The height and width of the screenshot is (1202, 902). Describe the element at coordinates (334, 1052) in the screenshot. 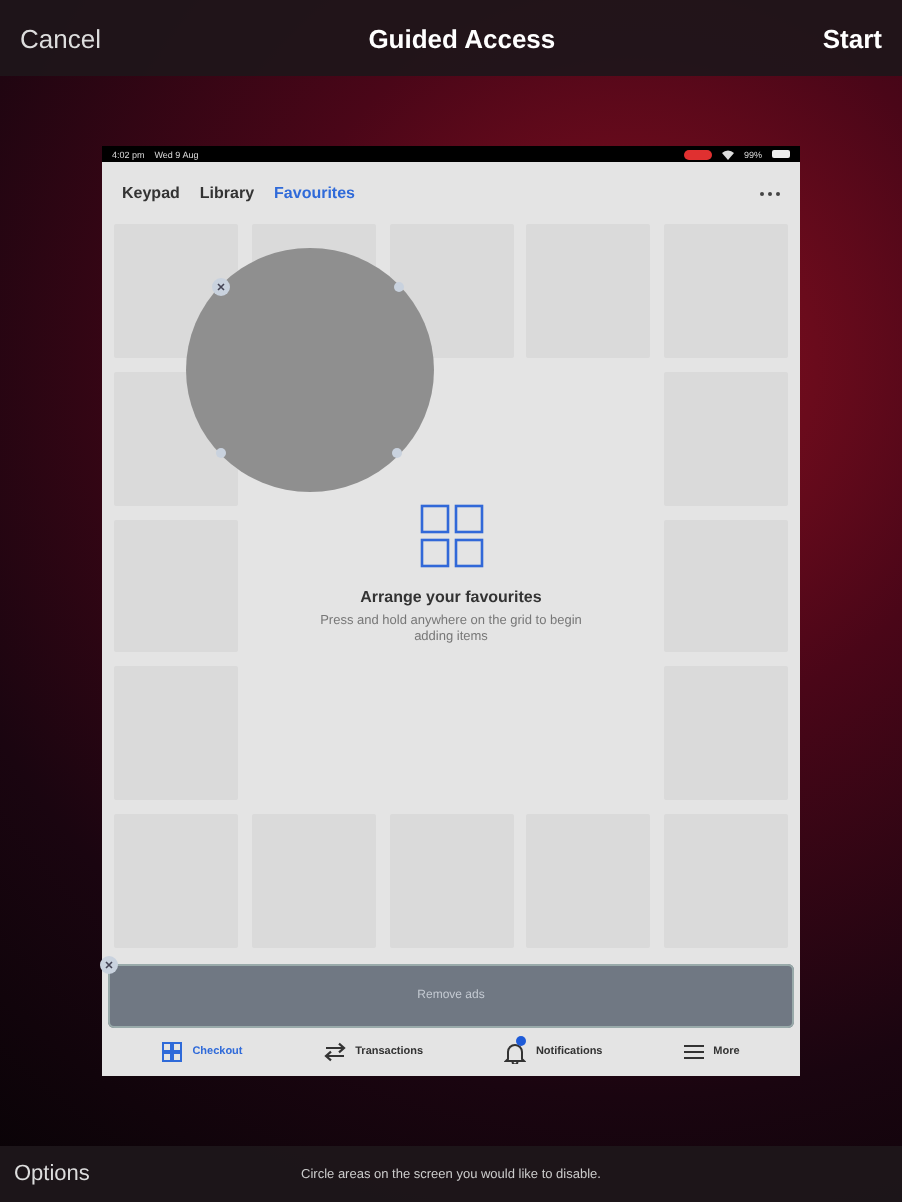

I see `swap-arrows-icon` at that location.